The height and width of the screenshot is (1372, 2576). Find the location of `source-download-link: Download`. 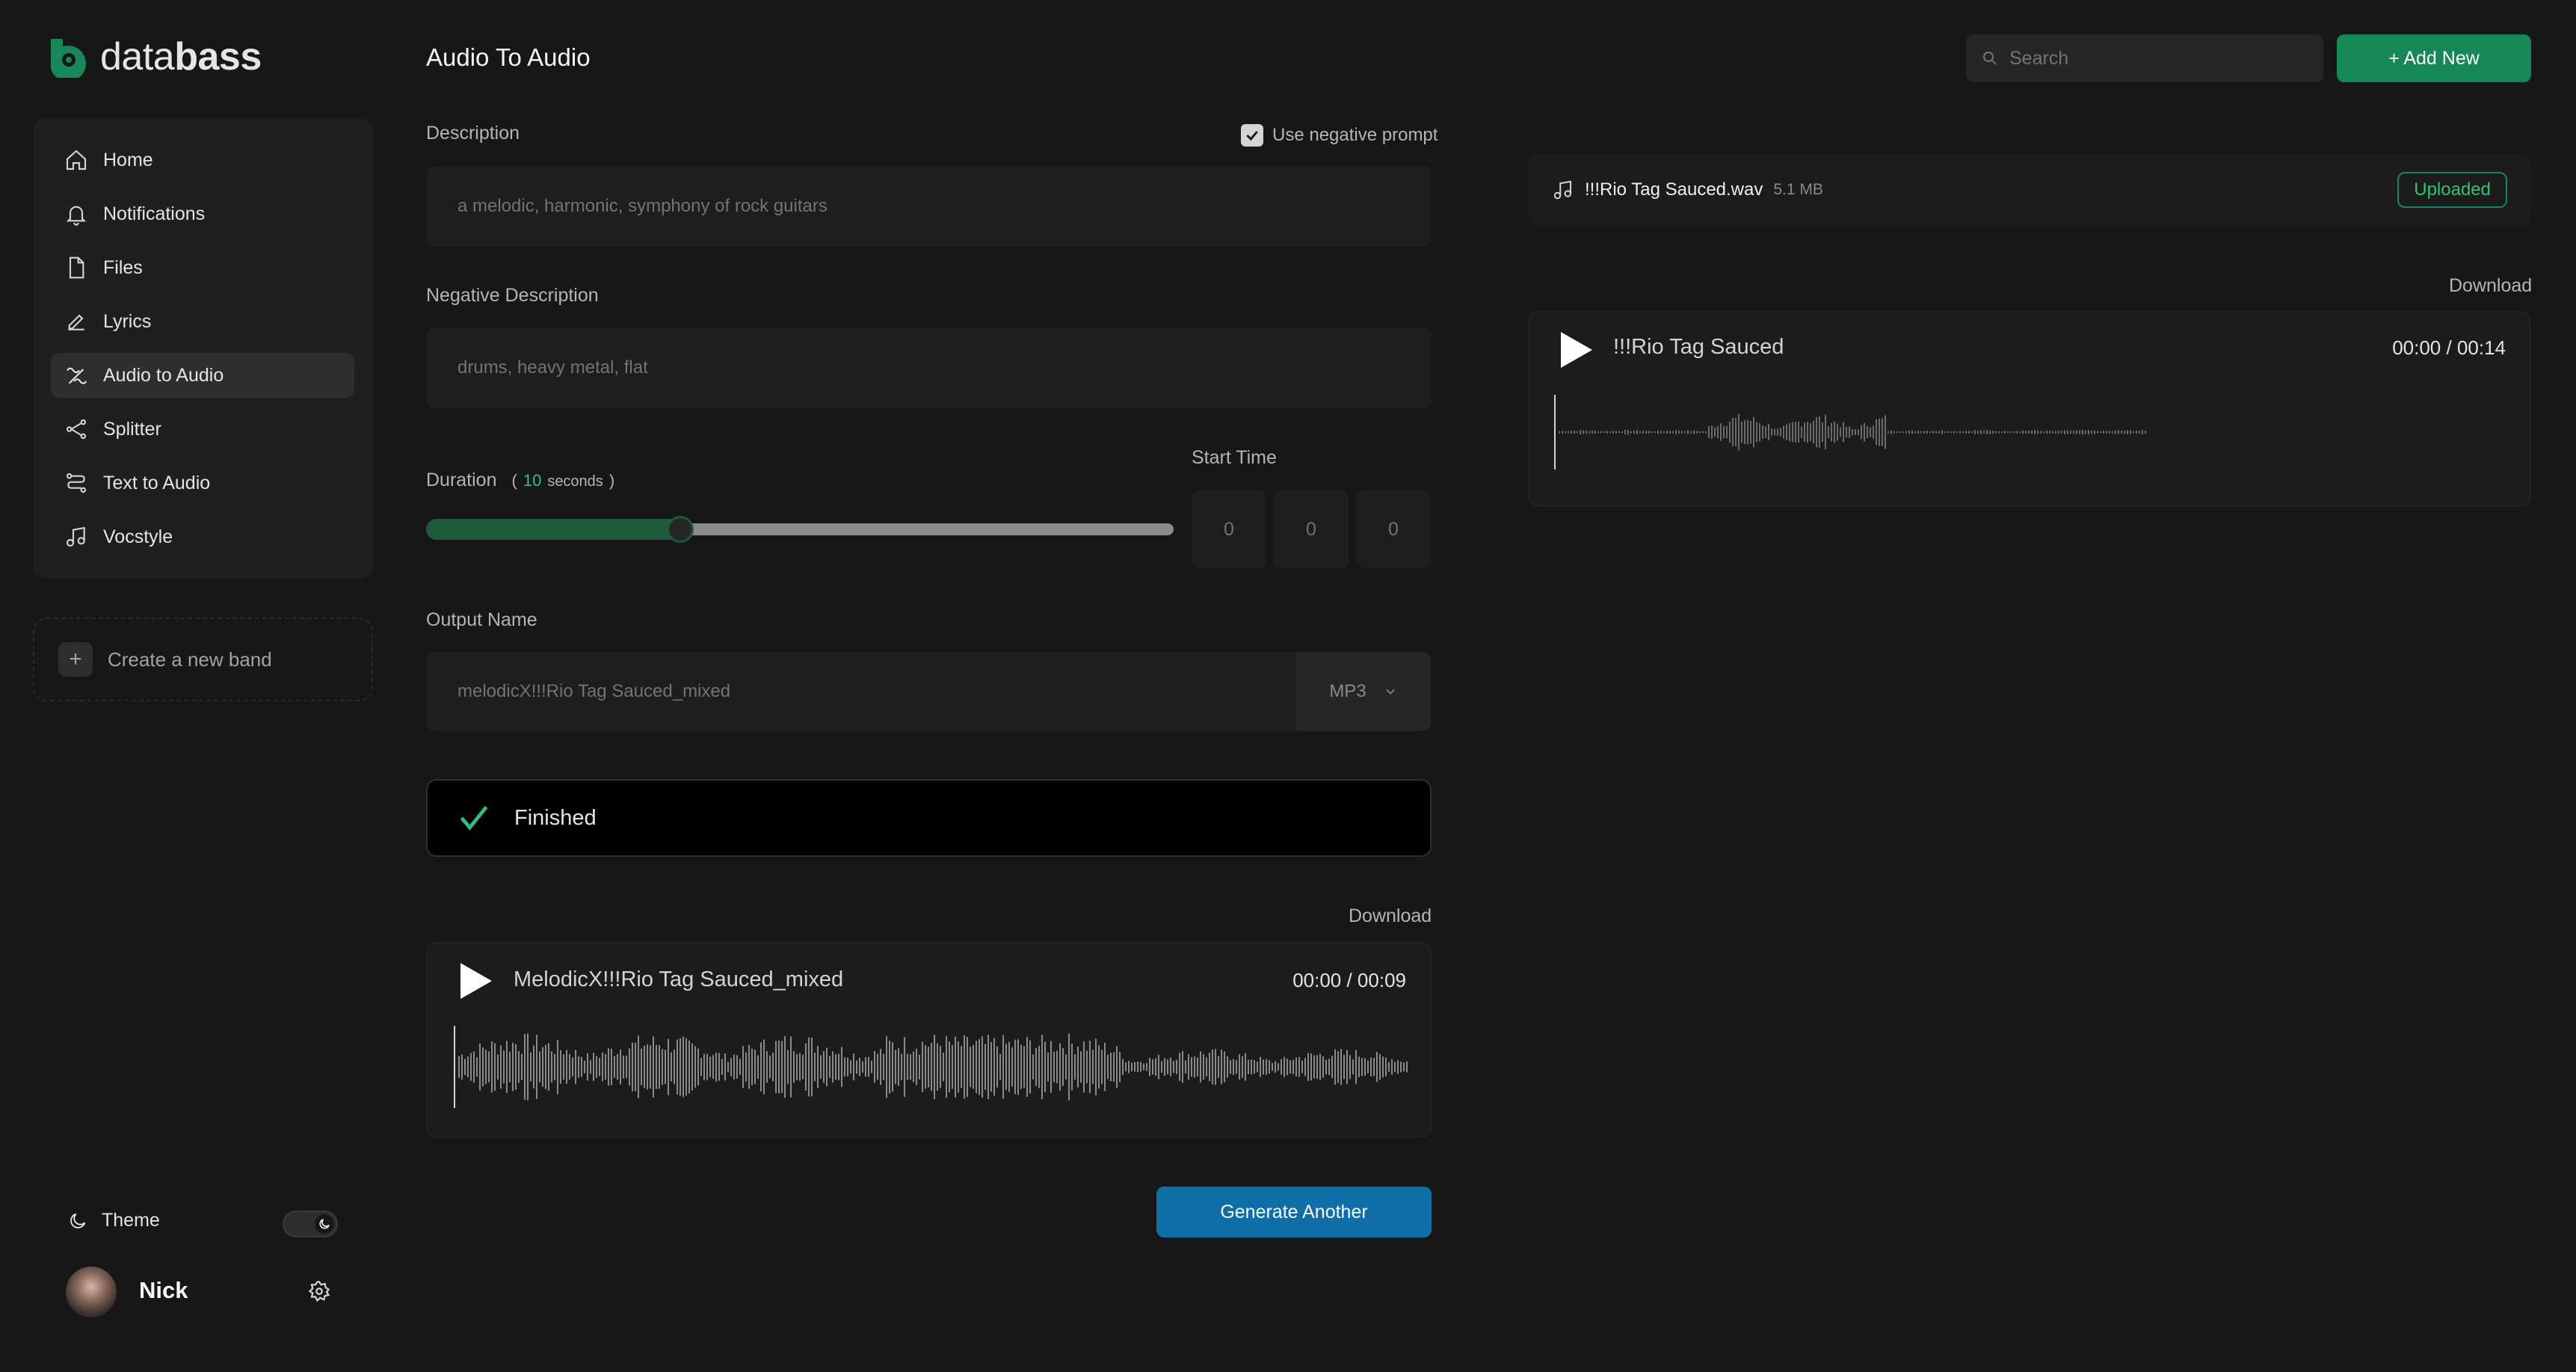

source-download-link: Download is located at coordinates (2490, 286).